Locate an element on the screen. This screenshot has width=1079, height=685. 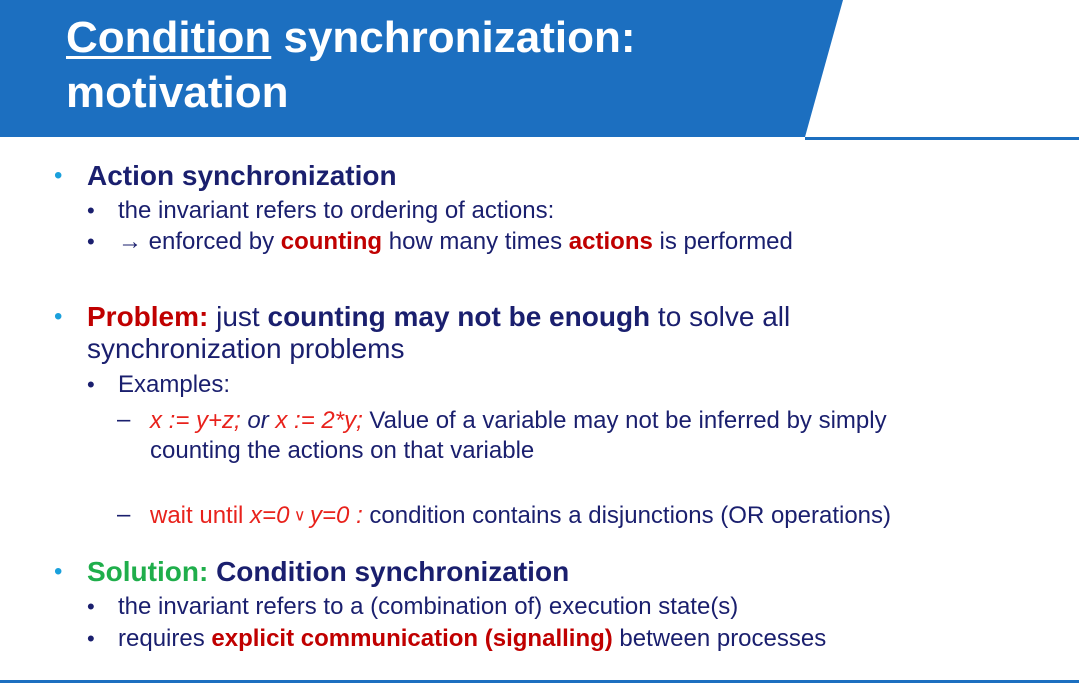
emphasis-explicit-communication: explicit communication (signalling) is located at coordinates (412, 638).